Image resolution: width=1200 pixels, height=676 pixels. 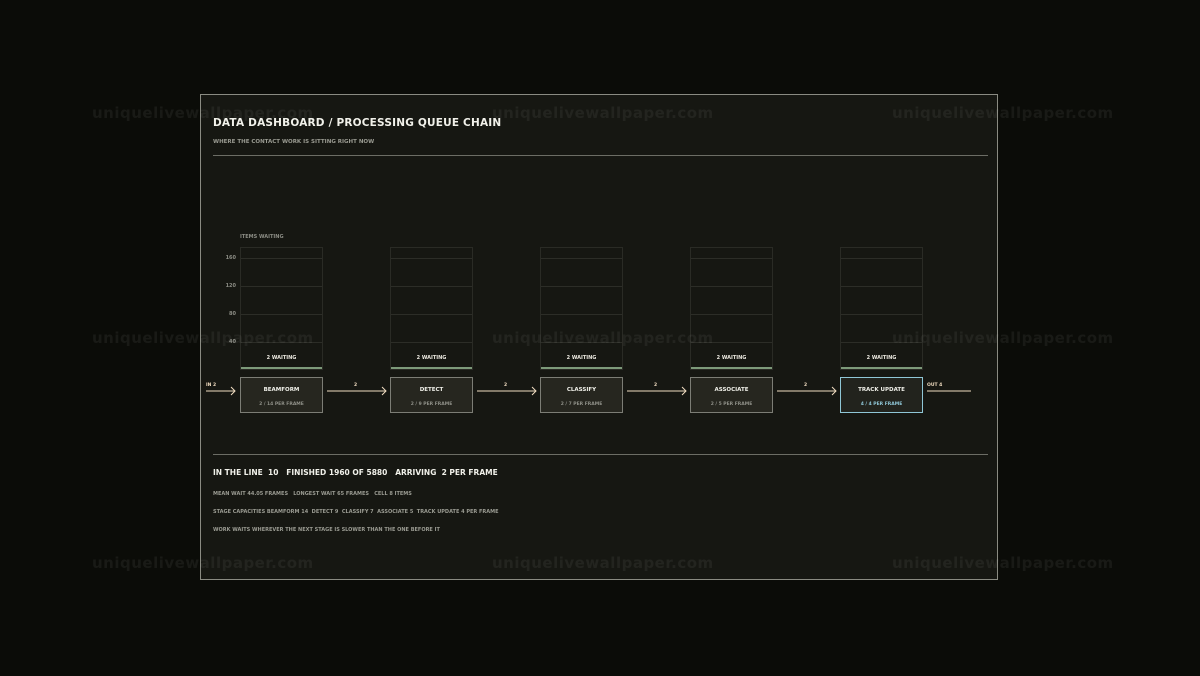 What do you see at coordinates (281, 390) in the screenshot?
I see `stage-name: BEAMFORM` at bounding box center [281, 390].